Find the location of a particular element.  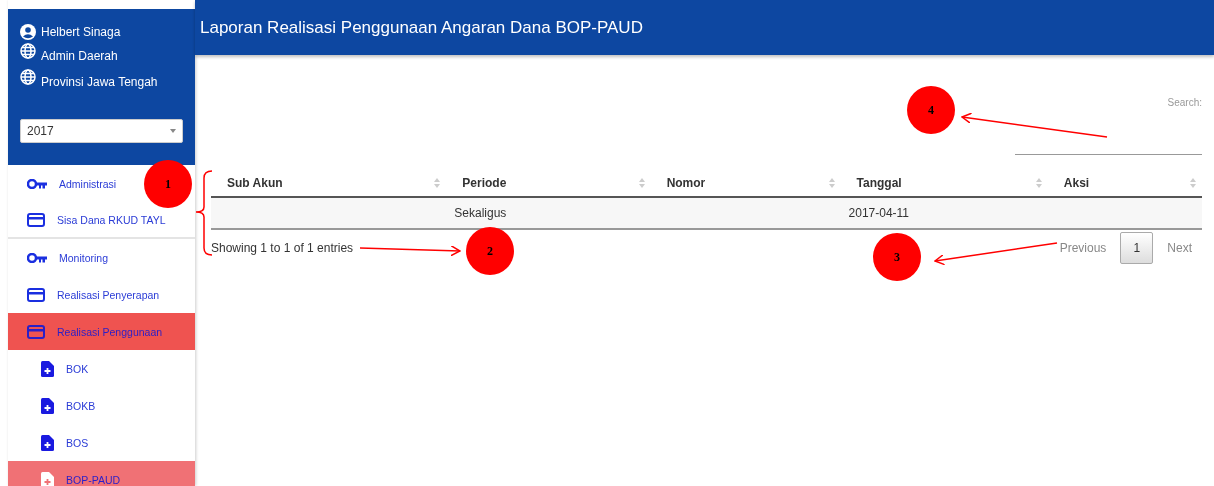

sidebar-item-label: Sisa Dana RKUD TAYL is located at coordinates (111, 219).